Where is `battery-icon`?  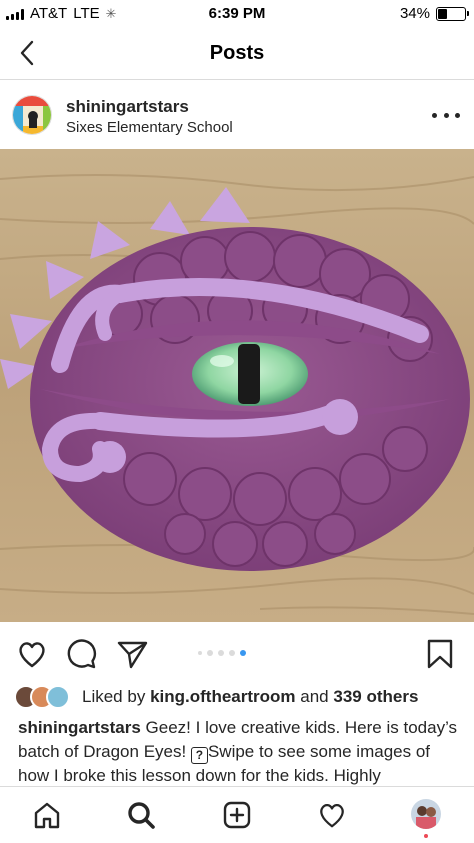 battery-icon is located at coordinates (452, 13).